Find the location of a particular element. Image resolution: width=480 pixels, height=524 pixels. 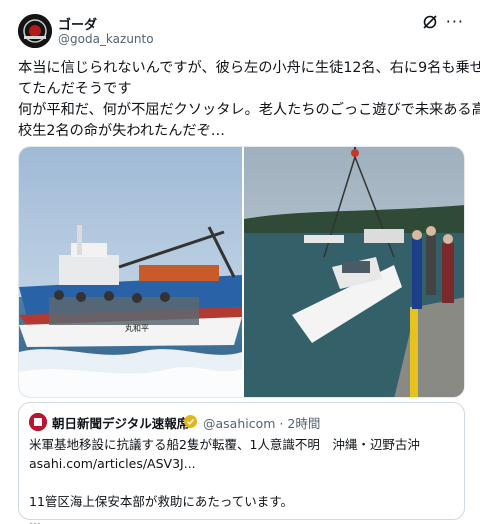

more-options-icon: ··· is located at coordinates (455, 21).